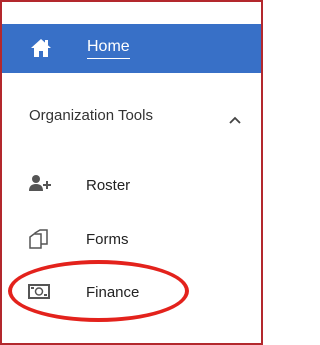 The width and height of the screenshot is (320, 345). What do you see at coordinates (41, 48) in the screenshot?
I see `home-icon` at bounding box center [41, 48].